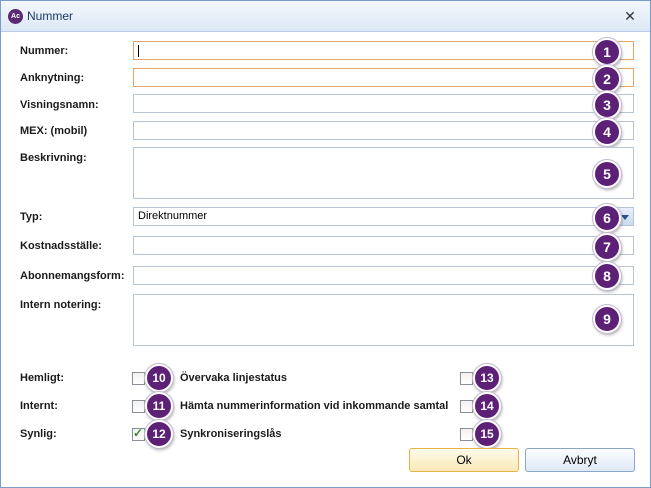  What do you see at coordinates (72, 276) in the screenshot?
I see `abonnemangsform-label: Abonnemangsform:` at bounding box center [72, 276].